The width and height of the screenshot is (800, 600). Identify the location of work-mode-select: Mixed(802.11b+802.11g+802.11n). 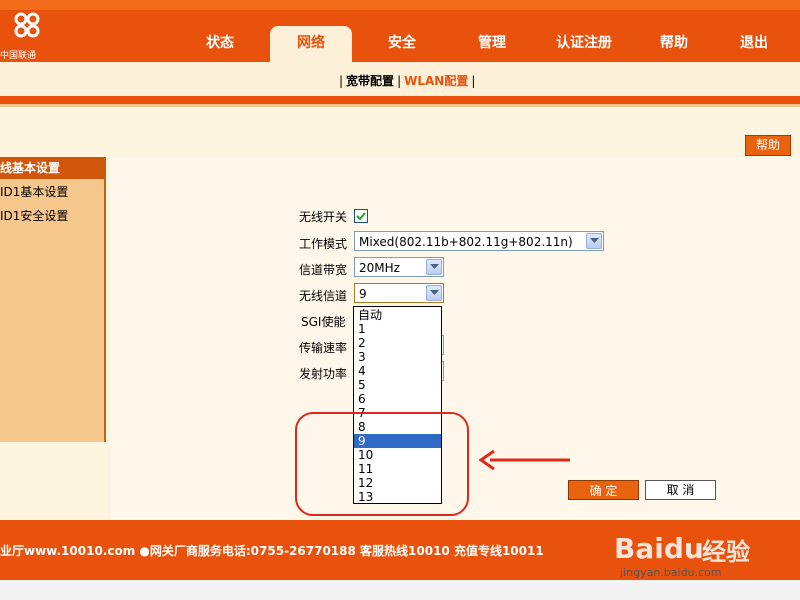
(479, 241).